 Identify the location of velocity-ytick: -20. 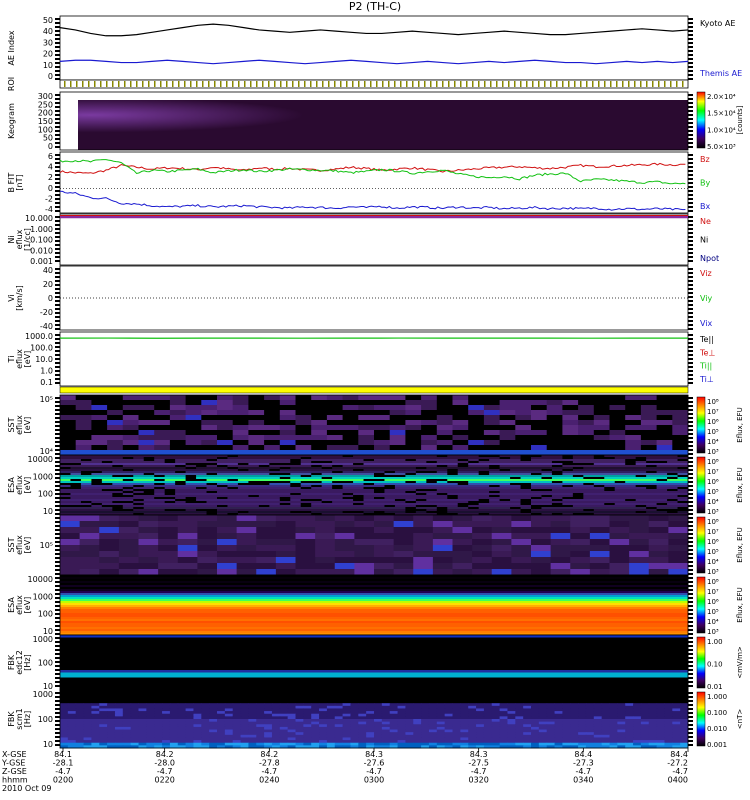
(46, 312).